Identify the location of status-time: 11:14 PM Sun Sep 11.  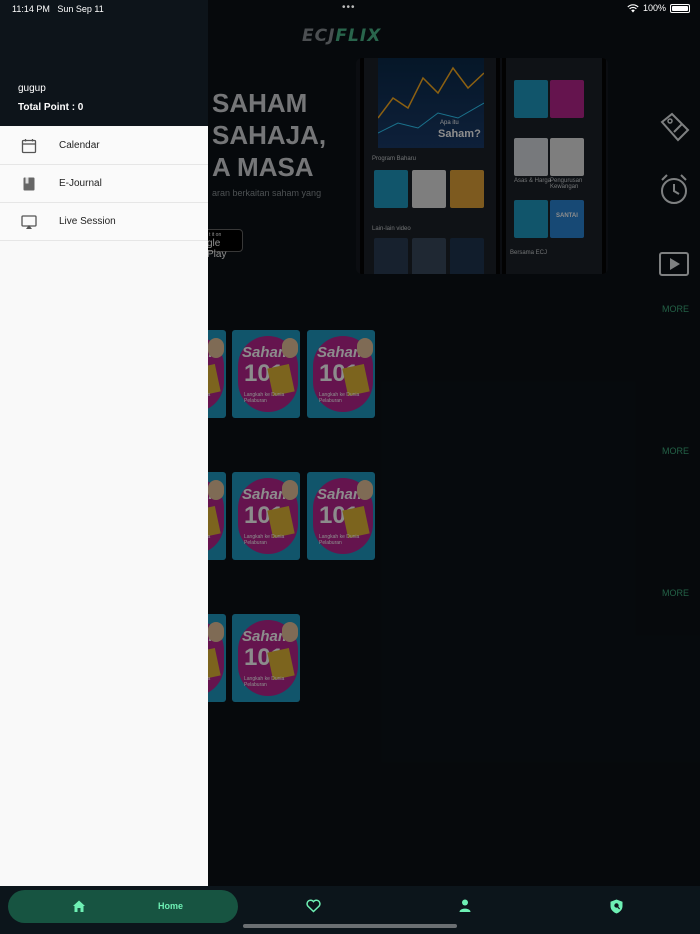
(58, 9).